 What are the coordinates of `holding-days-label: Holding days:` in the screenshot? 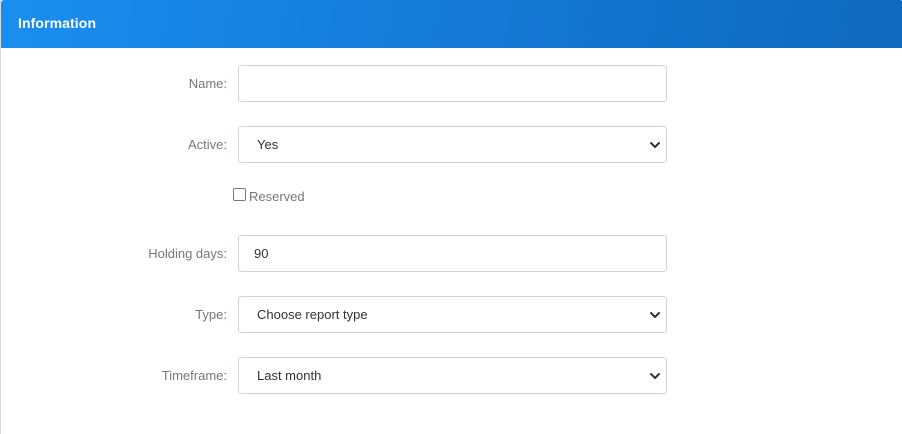 It's located at (187, 253).